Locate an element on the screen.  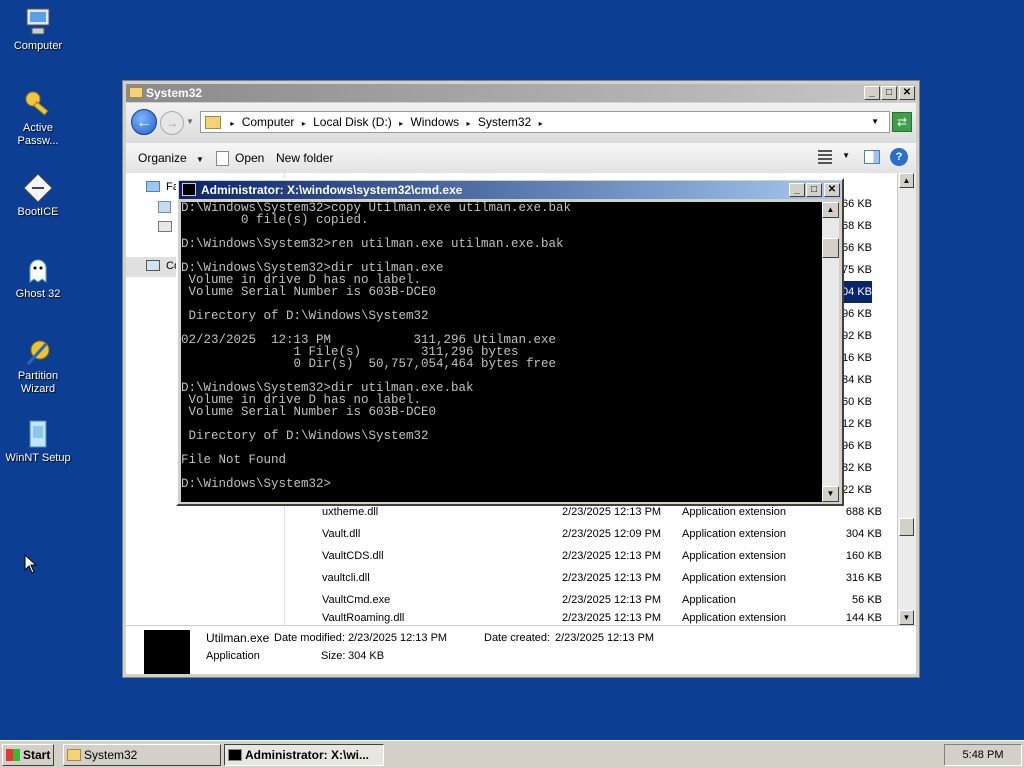
folder-icon is located at coordinates (213, 123).